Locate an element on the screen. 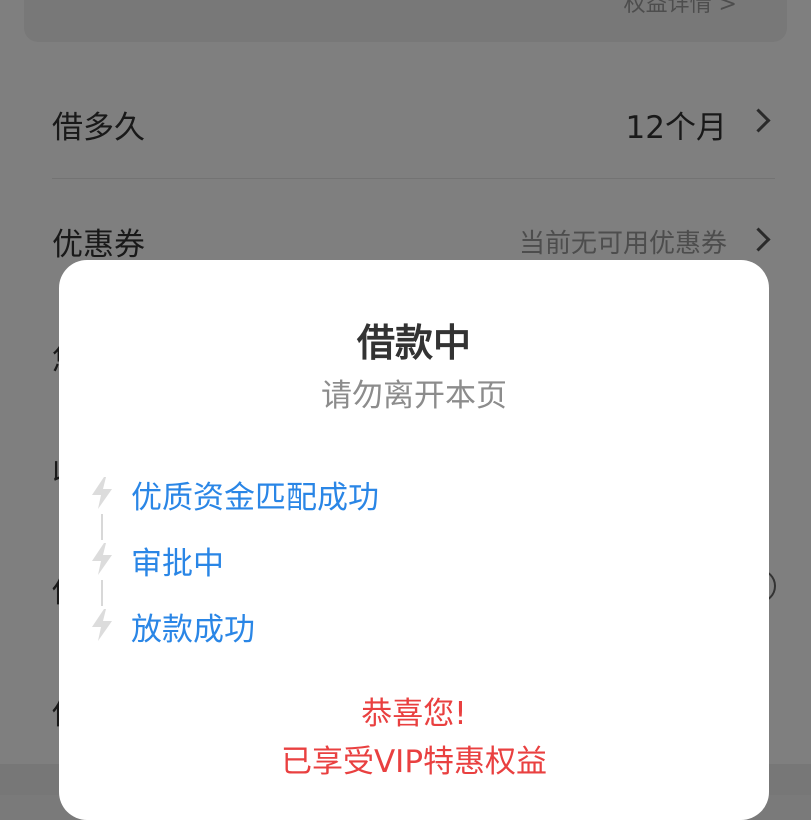 The height and width of the screenshot is (820, 811). step-label: 优质资金匹配成功 is located at coordinates (255, 498).